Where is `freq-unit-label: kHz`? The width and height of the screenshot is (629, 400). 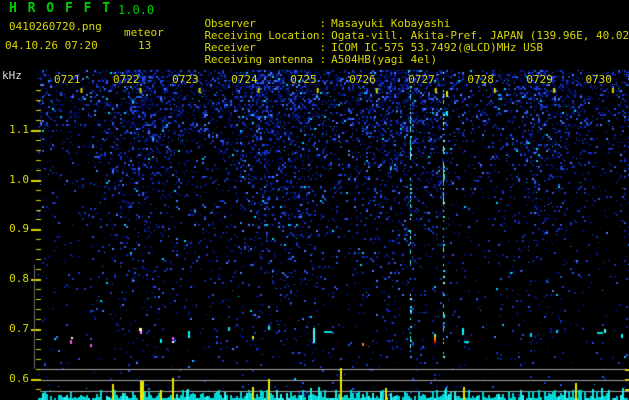 freq-unit-label: kHz is located at coordinates (12, 75).